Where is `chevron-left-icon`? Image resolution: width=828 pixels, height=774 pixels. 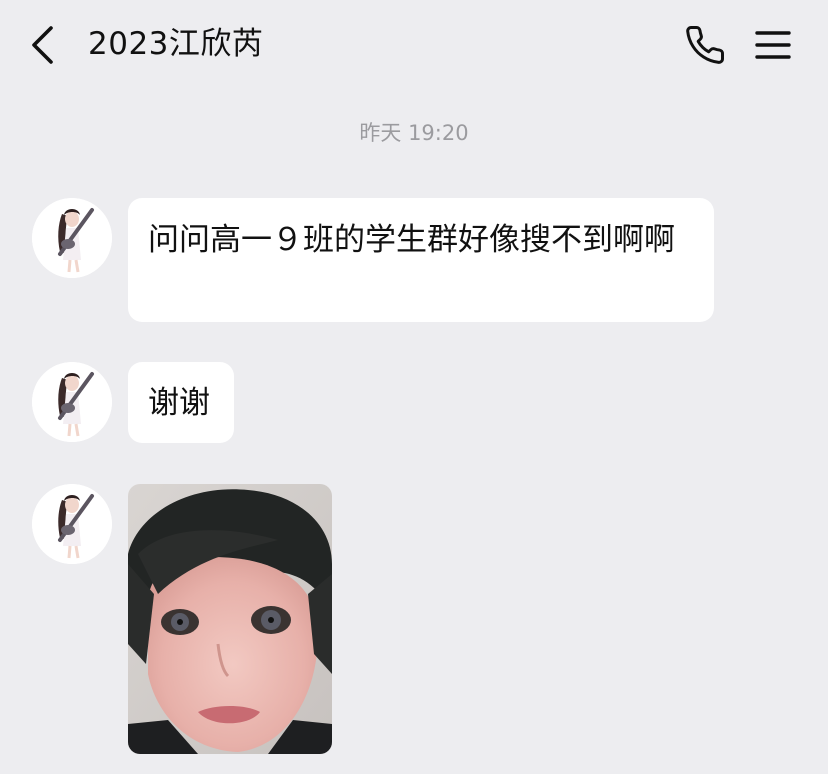 chevron-left-icon is located at coordinates (42, 45).